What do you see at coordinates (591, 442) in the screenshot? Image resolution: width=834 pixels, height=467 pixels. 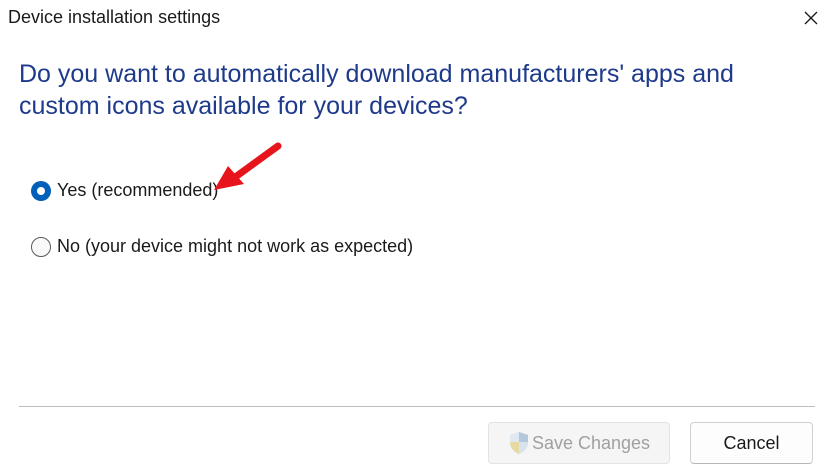 I see `save-changes-label: Save Changes` at bounding box center [591, 442].